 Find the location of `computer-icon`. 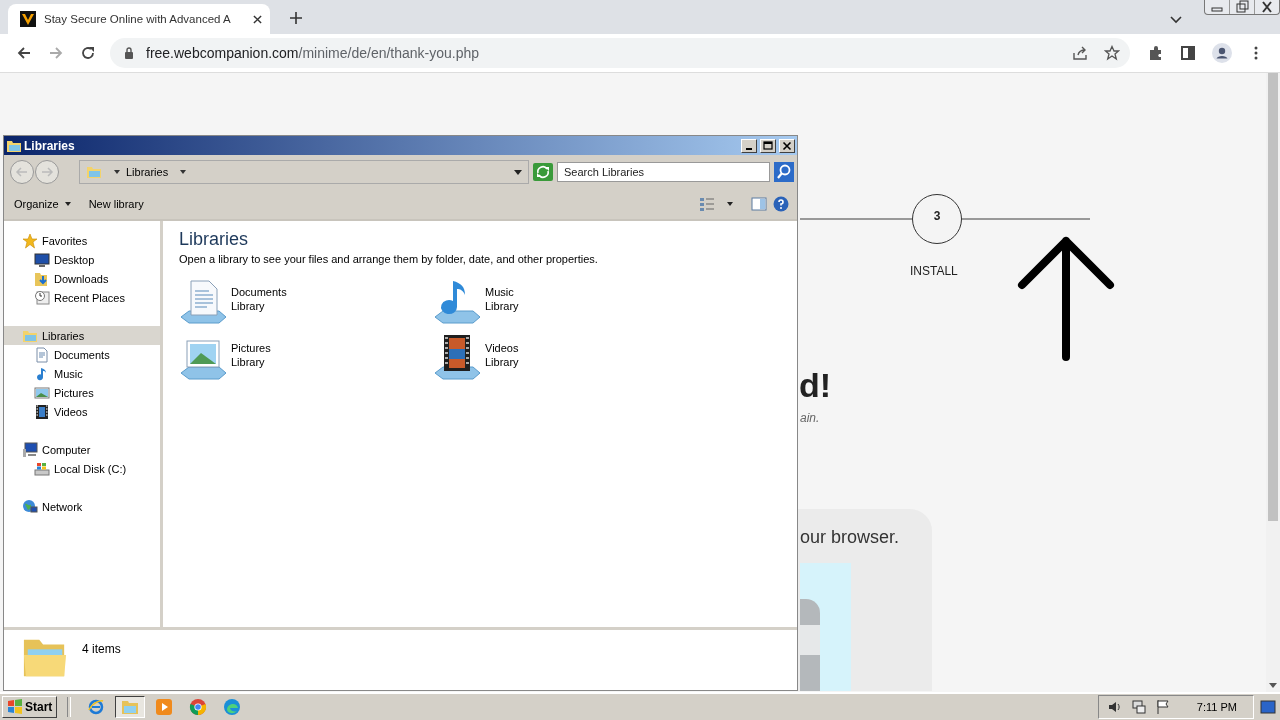

computer-icon is located at coordinates (30, 449).